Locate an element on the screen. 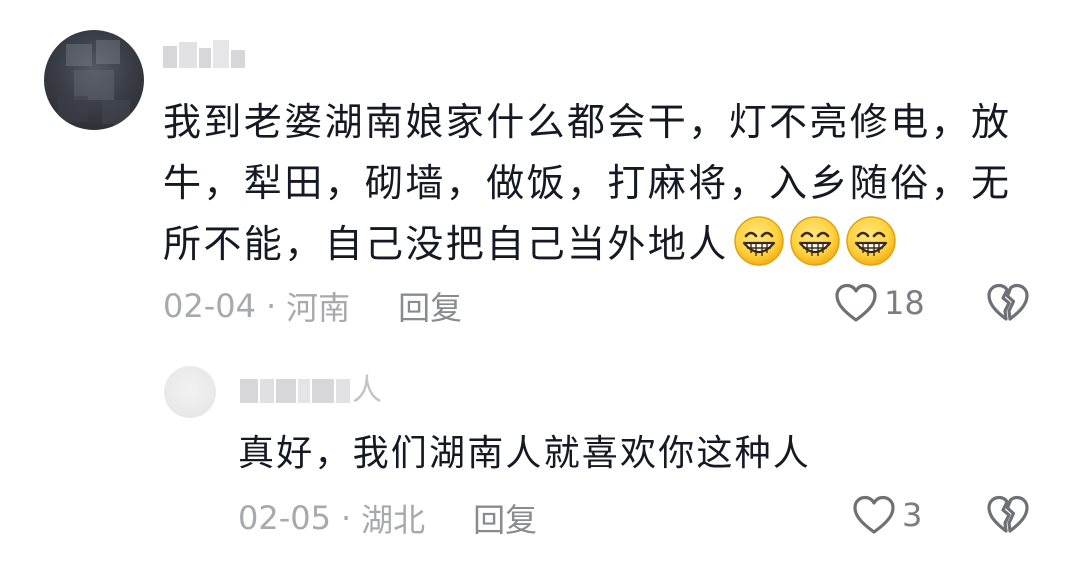 This screenshot has width=1080, height=576. like-button: 3 is located at coordinates (887, 515).